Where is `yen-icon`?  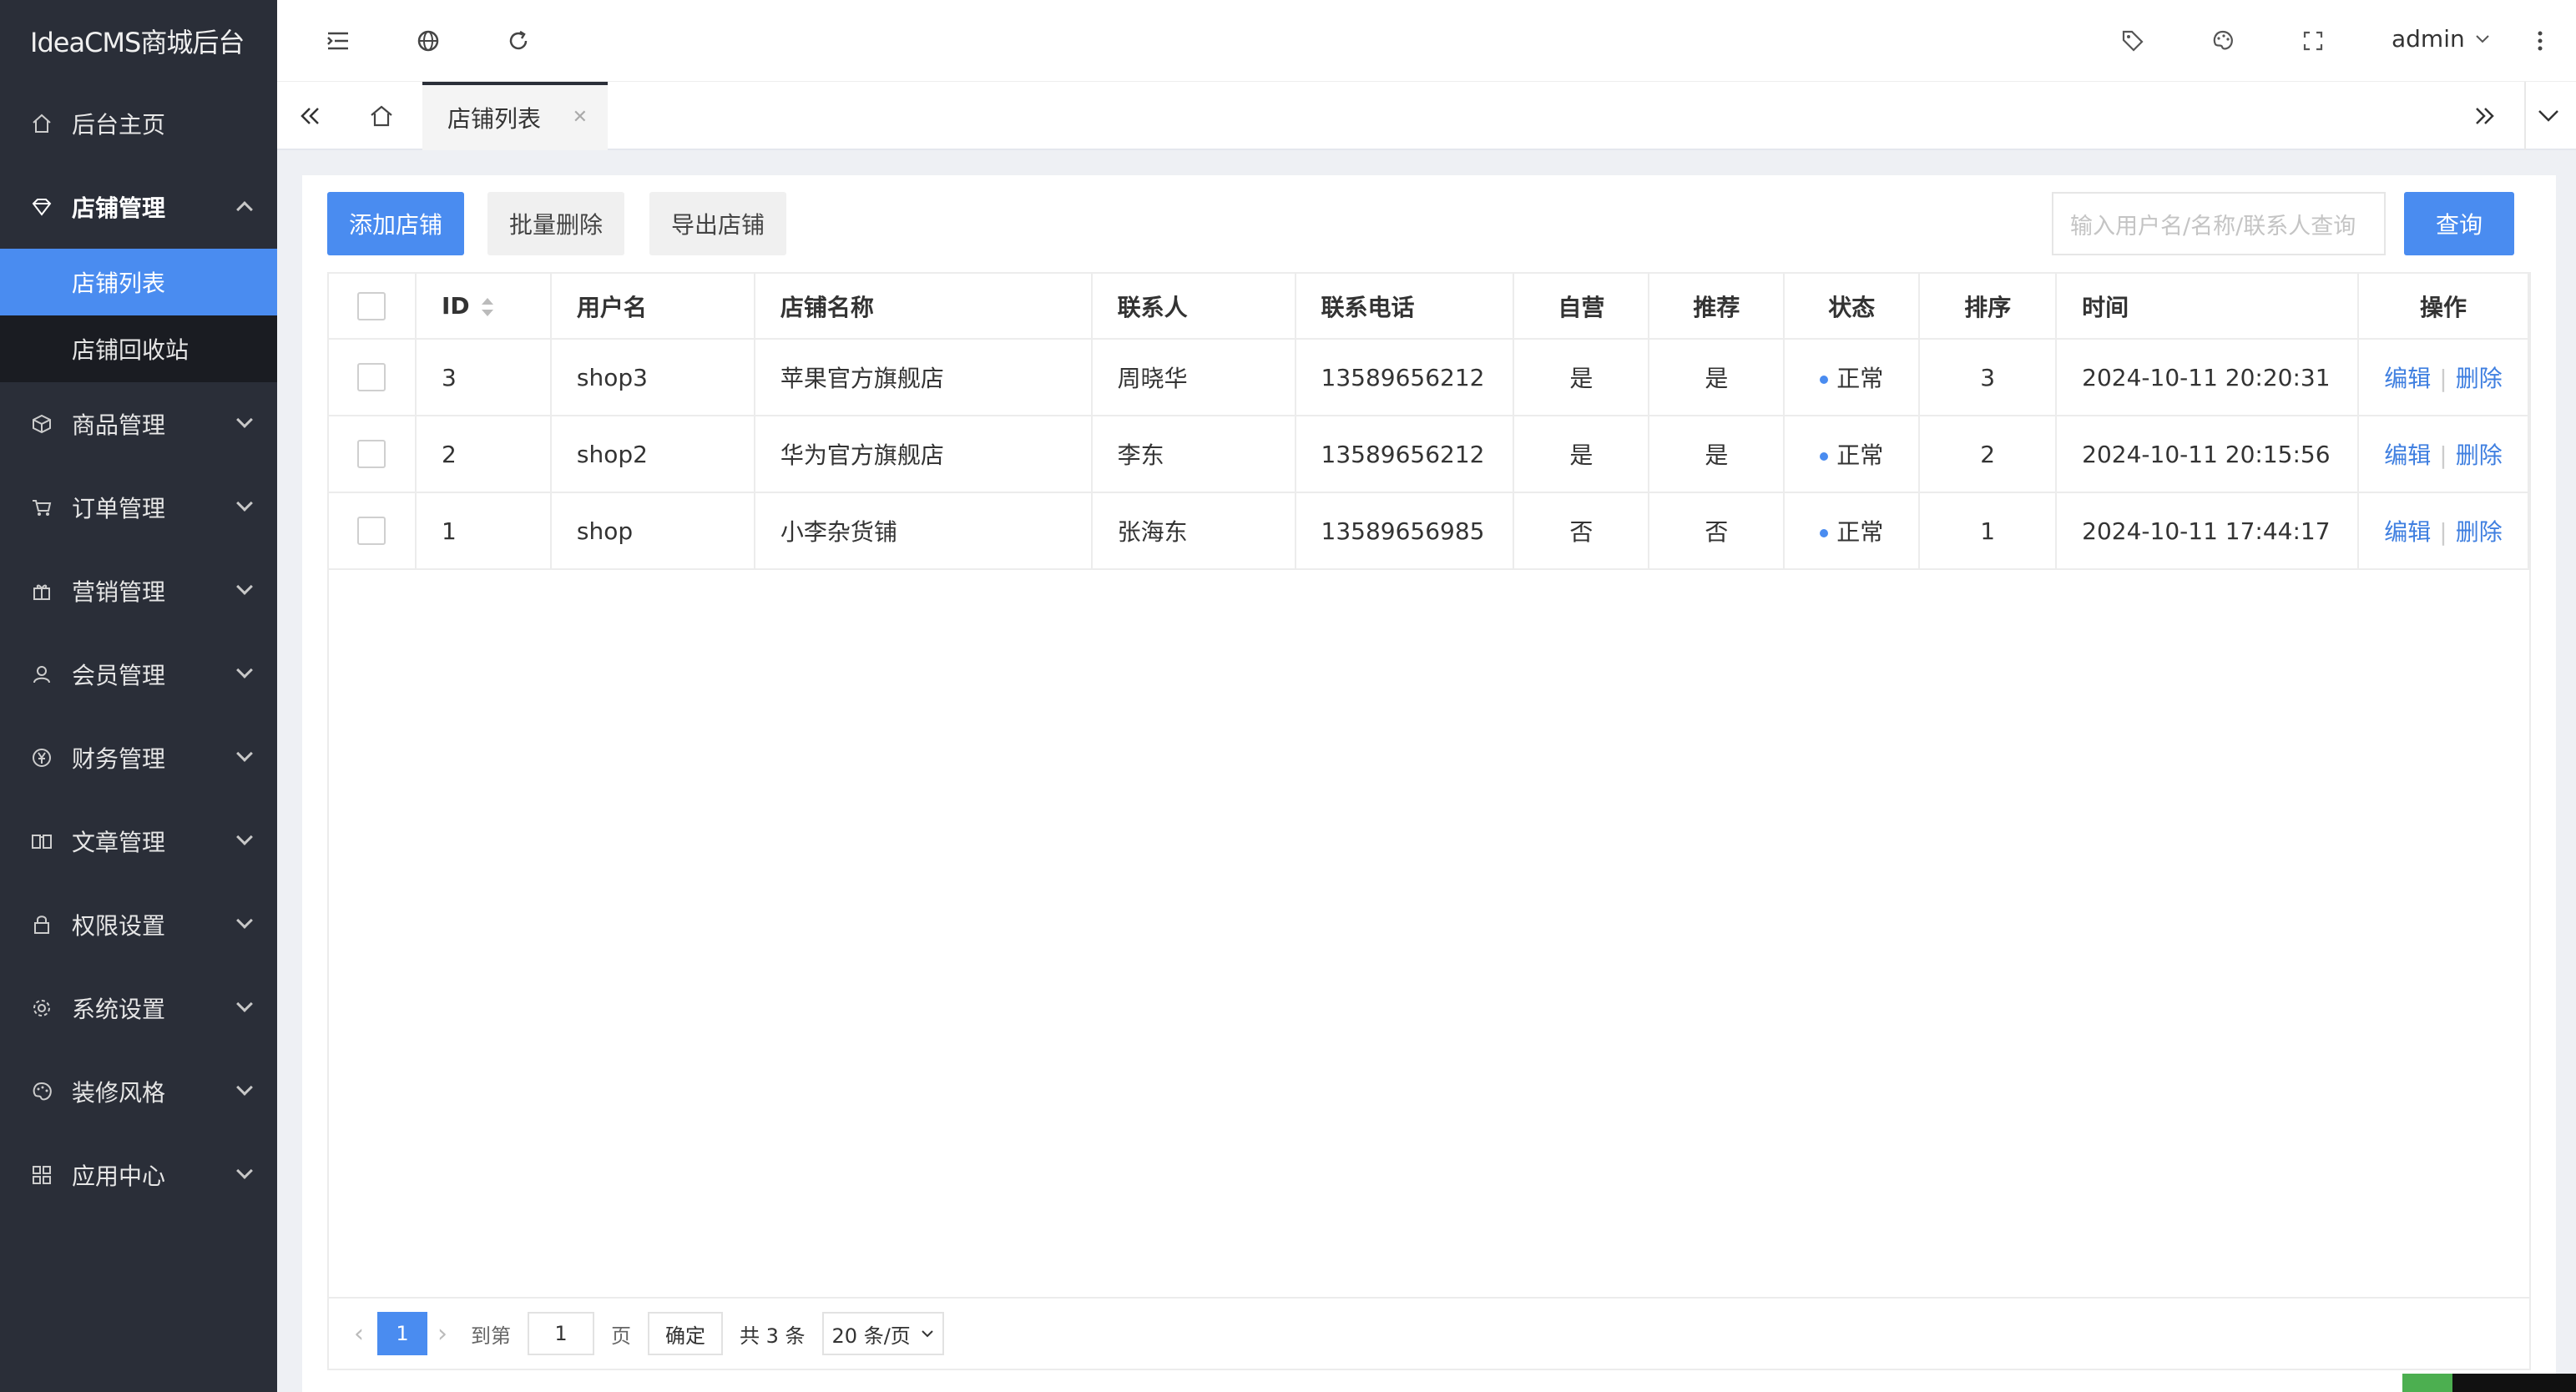
yen-icon is located at coordinates (41, 757).